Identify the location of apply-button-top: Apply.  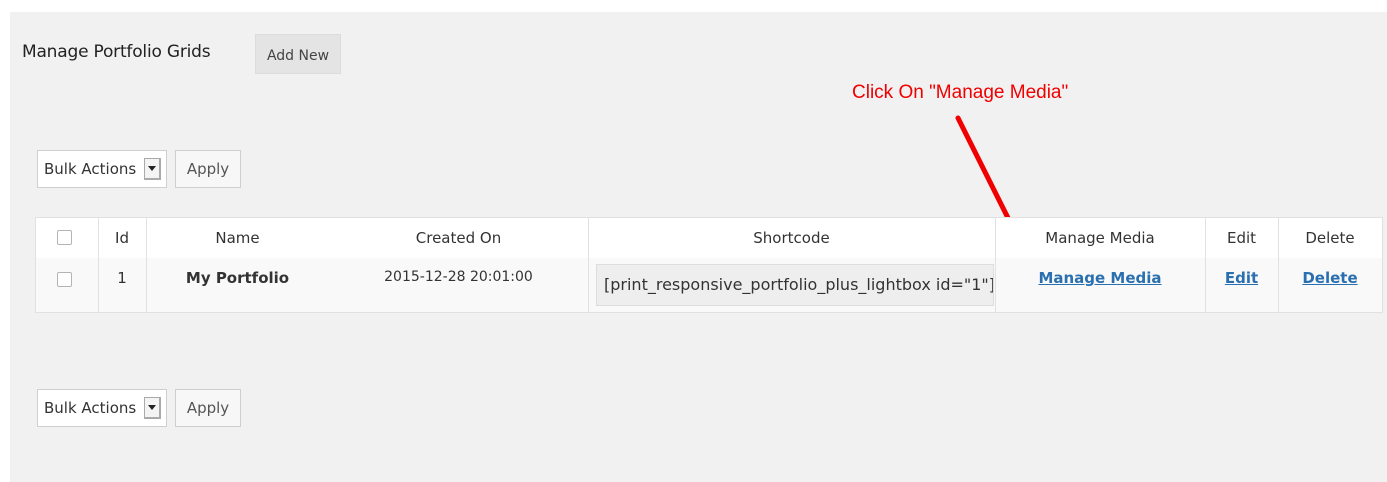
(208, 169).